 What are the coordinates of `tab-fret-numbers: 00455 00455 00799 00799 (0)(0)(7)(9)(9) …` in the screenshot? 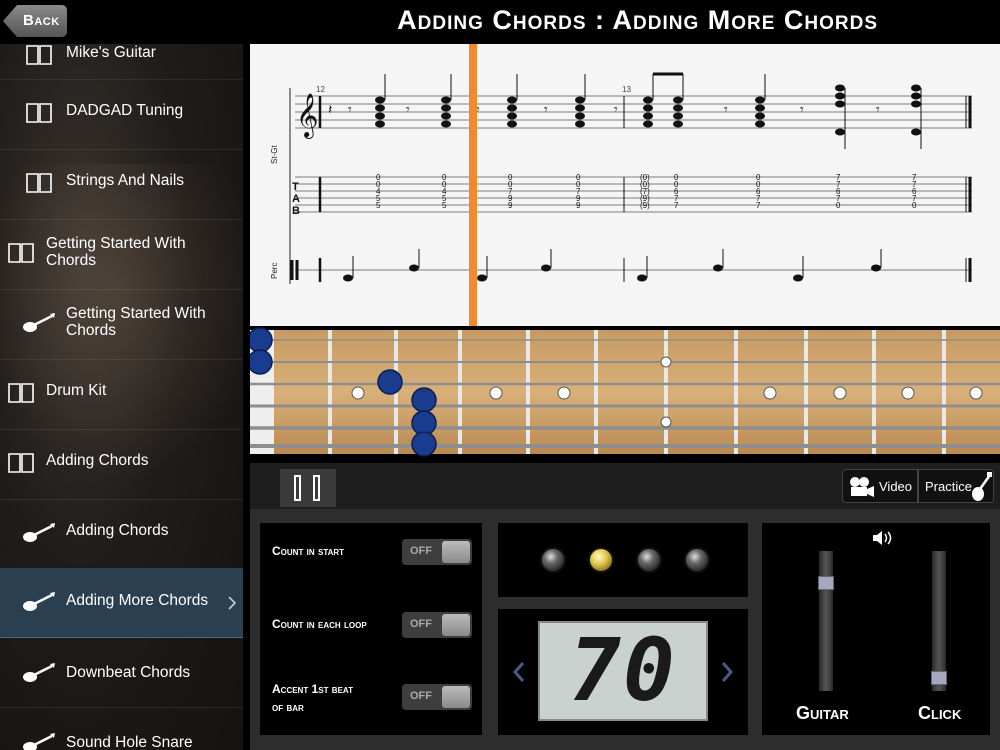 It's located at (646, 191).